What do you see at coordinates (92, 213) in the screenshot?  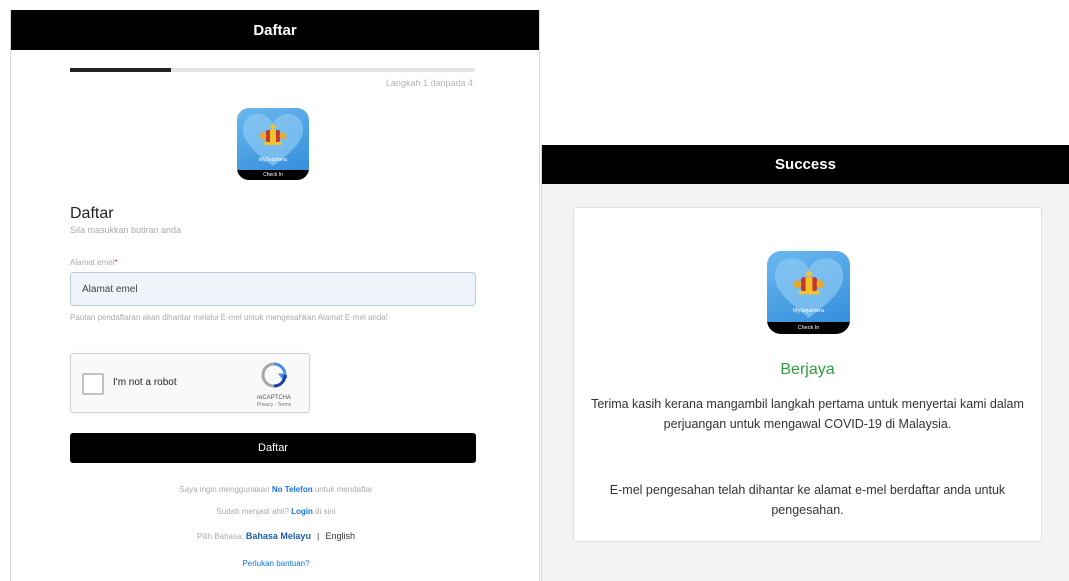 I see `form-title: Daftar` at bounding box center [92, 213].